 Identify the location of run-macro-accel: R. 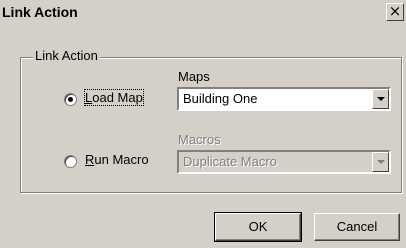
(90, 159).